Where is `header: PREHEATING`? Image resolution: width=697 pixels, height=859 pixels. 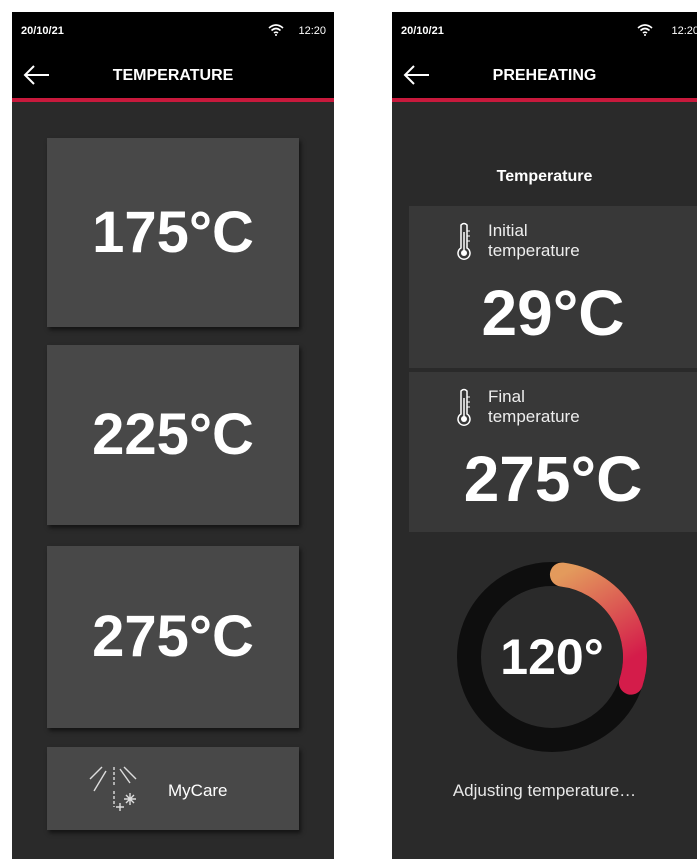
header: PREHEATING is located at coordinates (544, 76).